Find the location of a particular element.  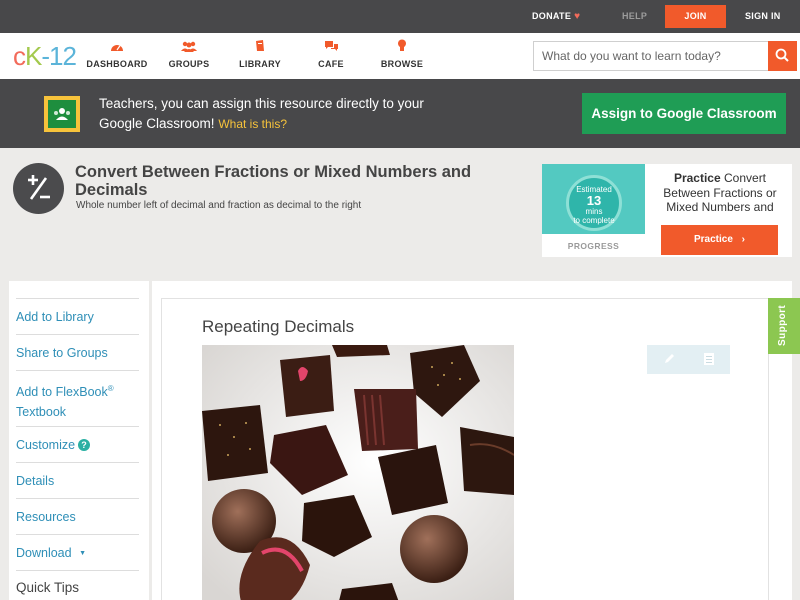

nav-dashboard: DASHBOARD is located at coordinates (117, 54).